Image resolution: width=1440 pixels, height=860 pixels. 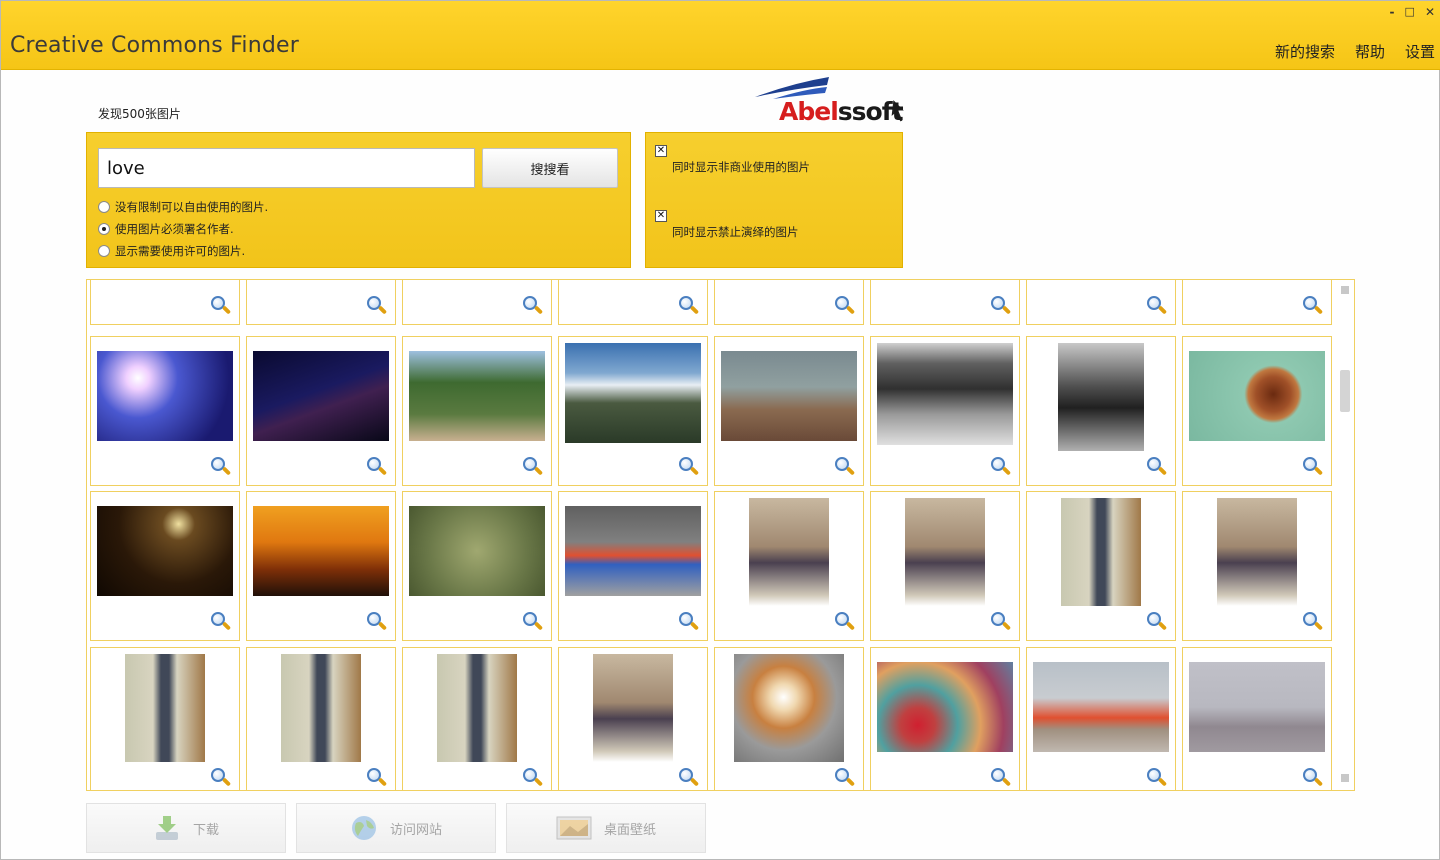 I want to click on set-wallpaper-button: 桌面壁纸, so click(x=606, y=828).